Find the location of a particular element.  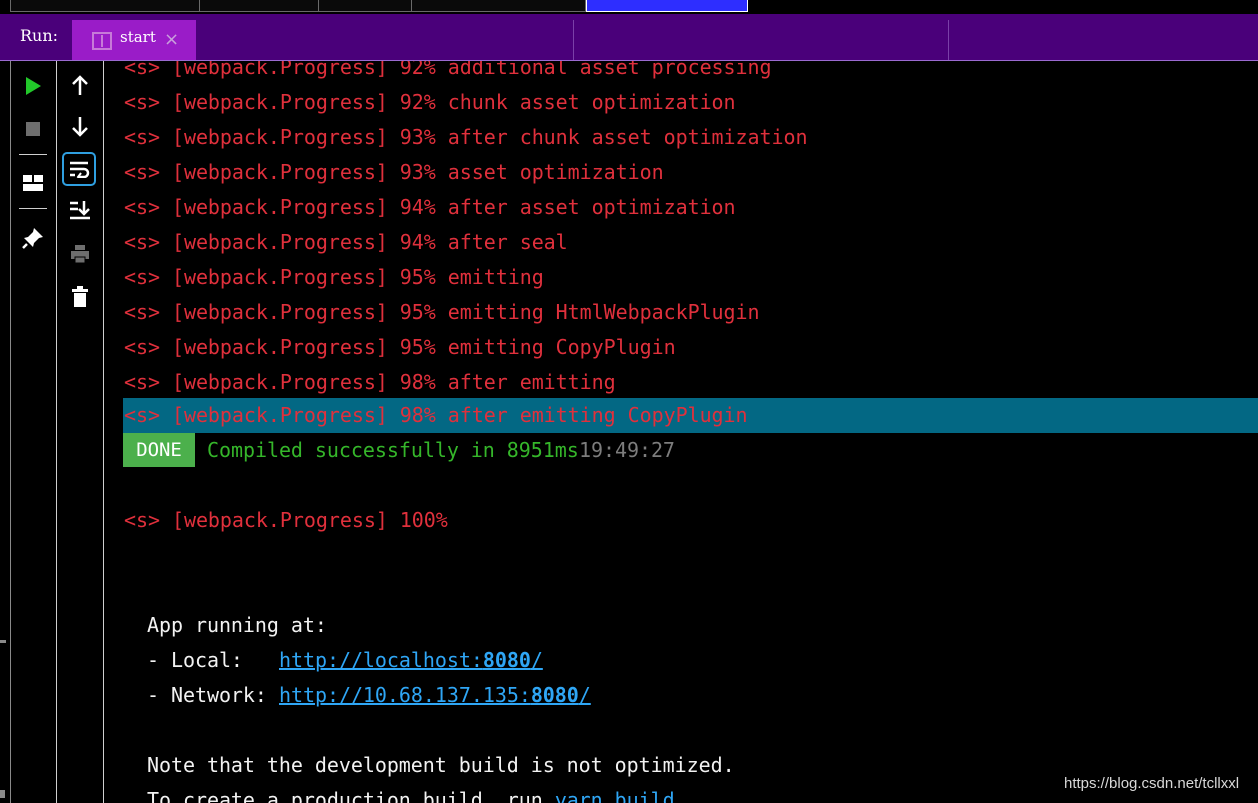

run-actions-toolbar is located at coordinates (34, 432).